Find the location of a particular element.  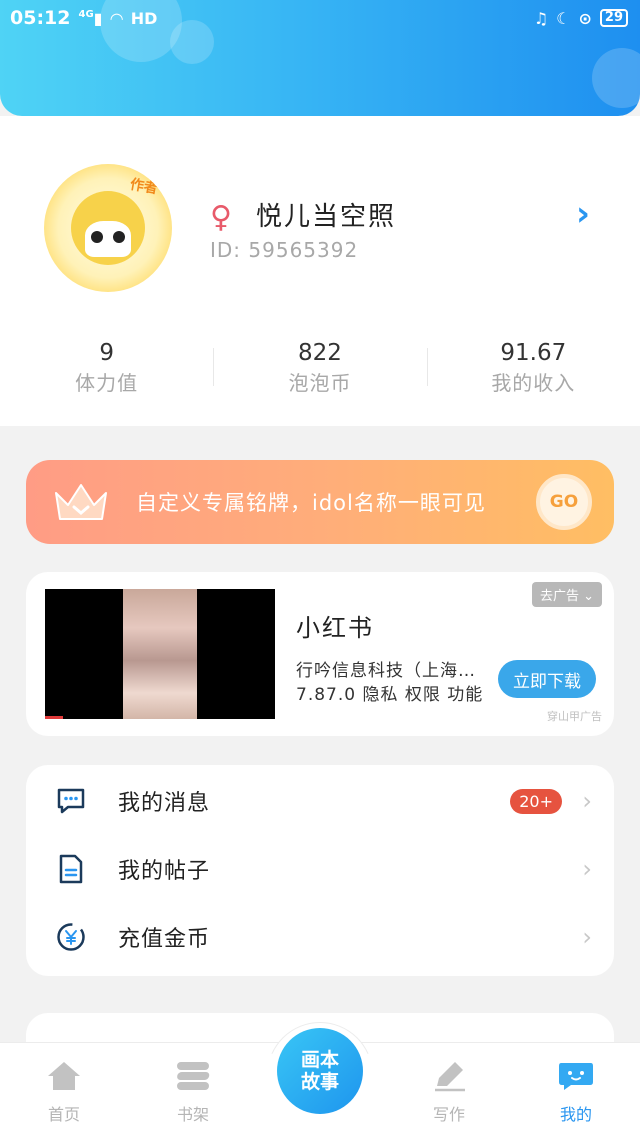

menu-label: 我的消息 is located at coordinates (164, 803).